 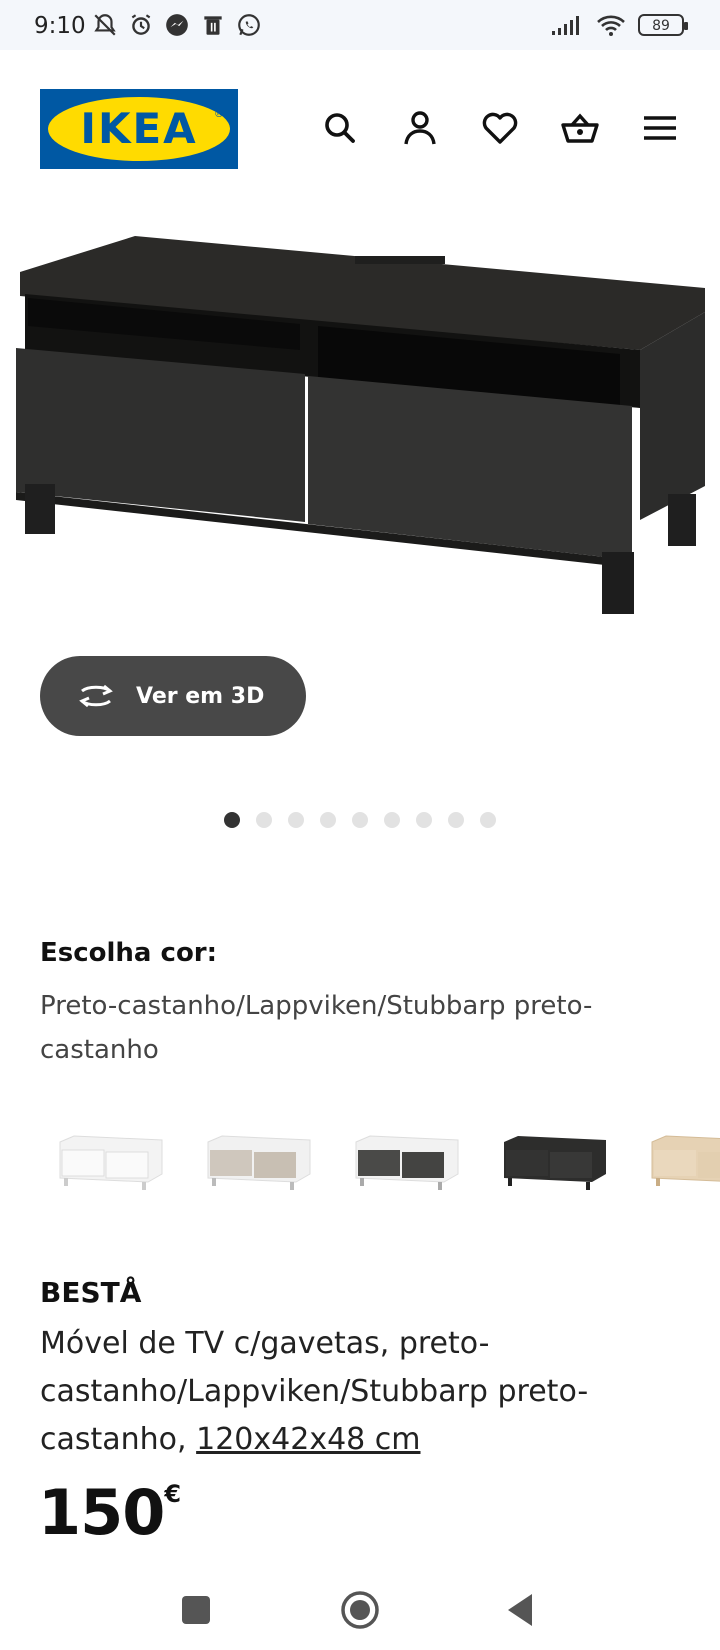 I want to click on color-swatch-white-beige, so click(x=265, y=1170).